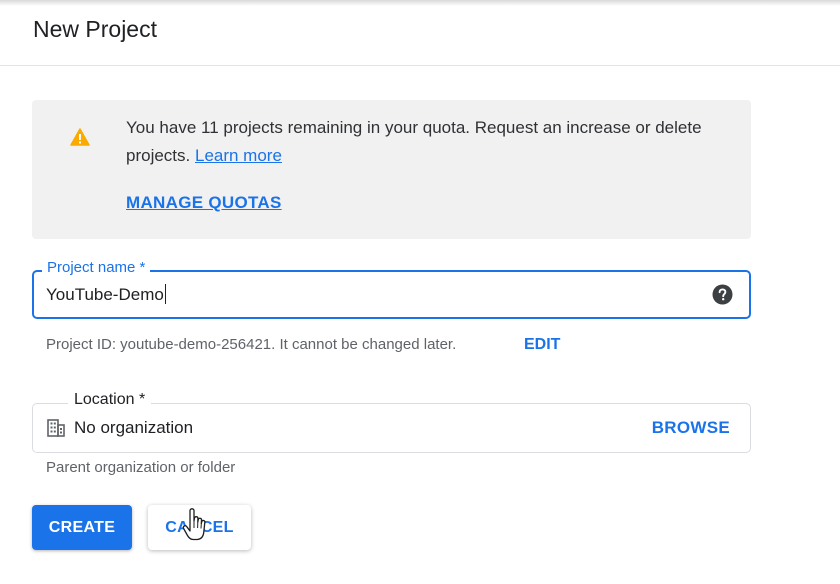 The image size is (840, 584). What do you see at coordinates (134, 427) in the screenshot?
I see `location-value: No organization` at bounding box center [134, 427].